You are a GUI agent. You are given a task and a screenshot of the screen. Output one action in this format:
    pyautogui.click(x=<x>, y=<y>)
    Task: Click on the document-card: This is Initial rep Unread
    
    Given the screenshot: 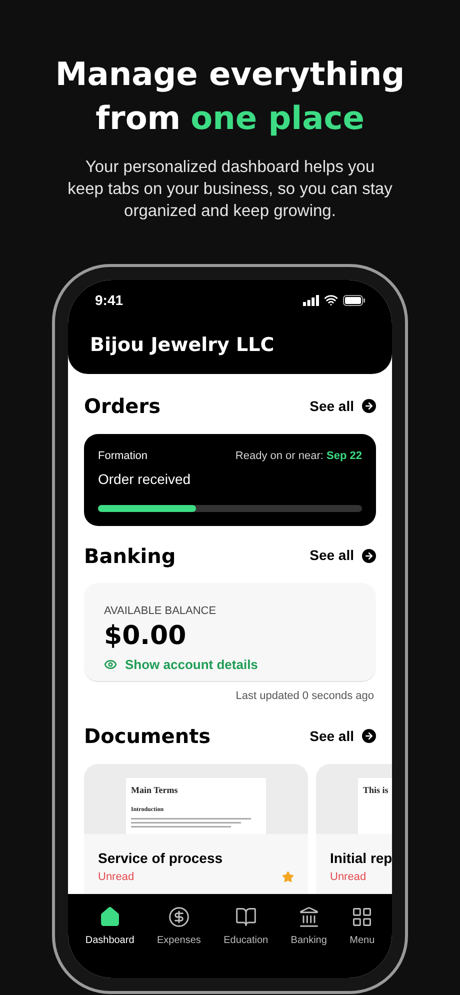 What is the action you would take?
    pyautogui.click(x=354, y=829)
    